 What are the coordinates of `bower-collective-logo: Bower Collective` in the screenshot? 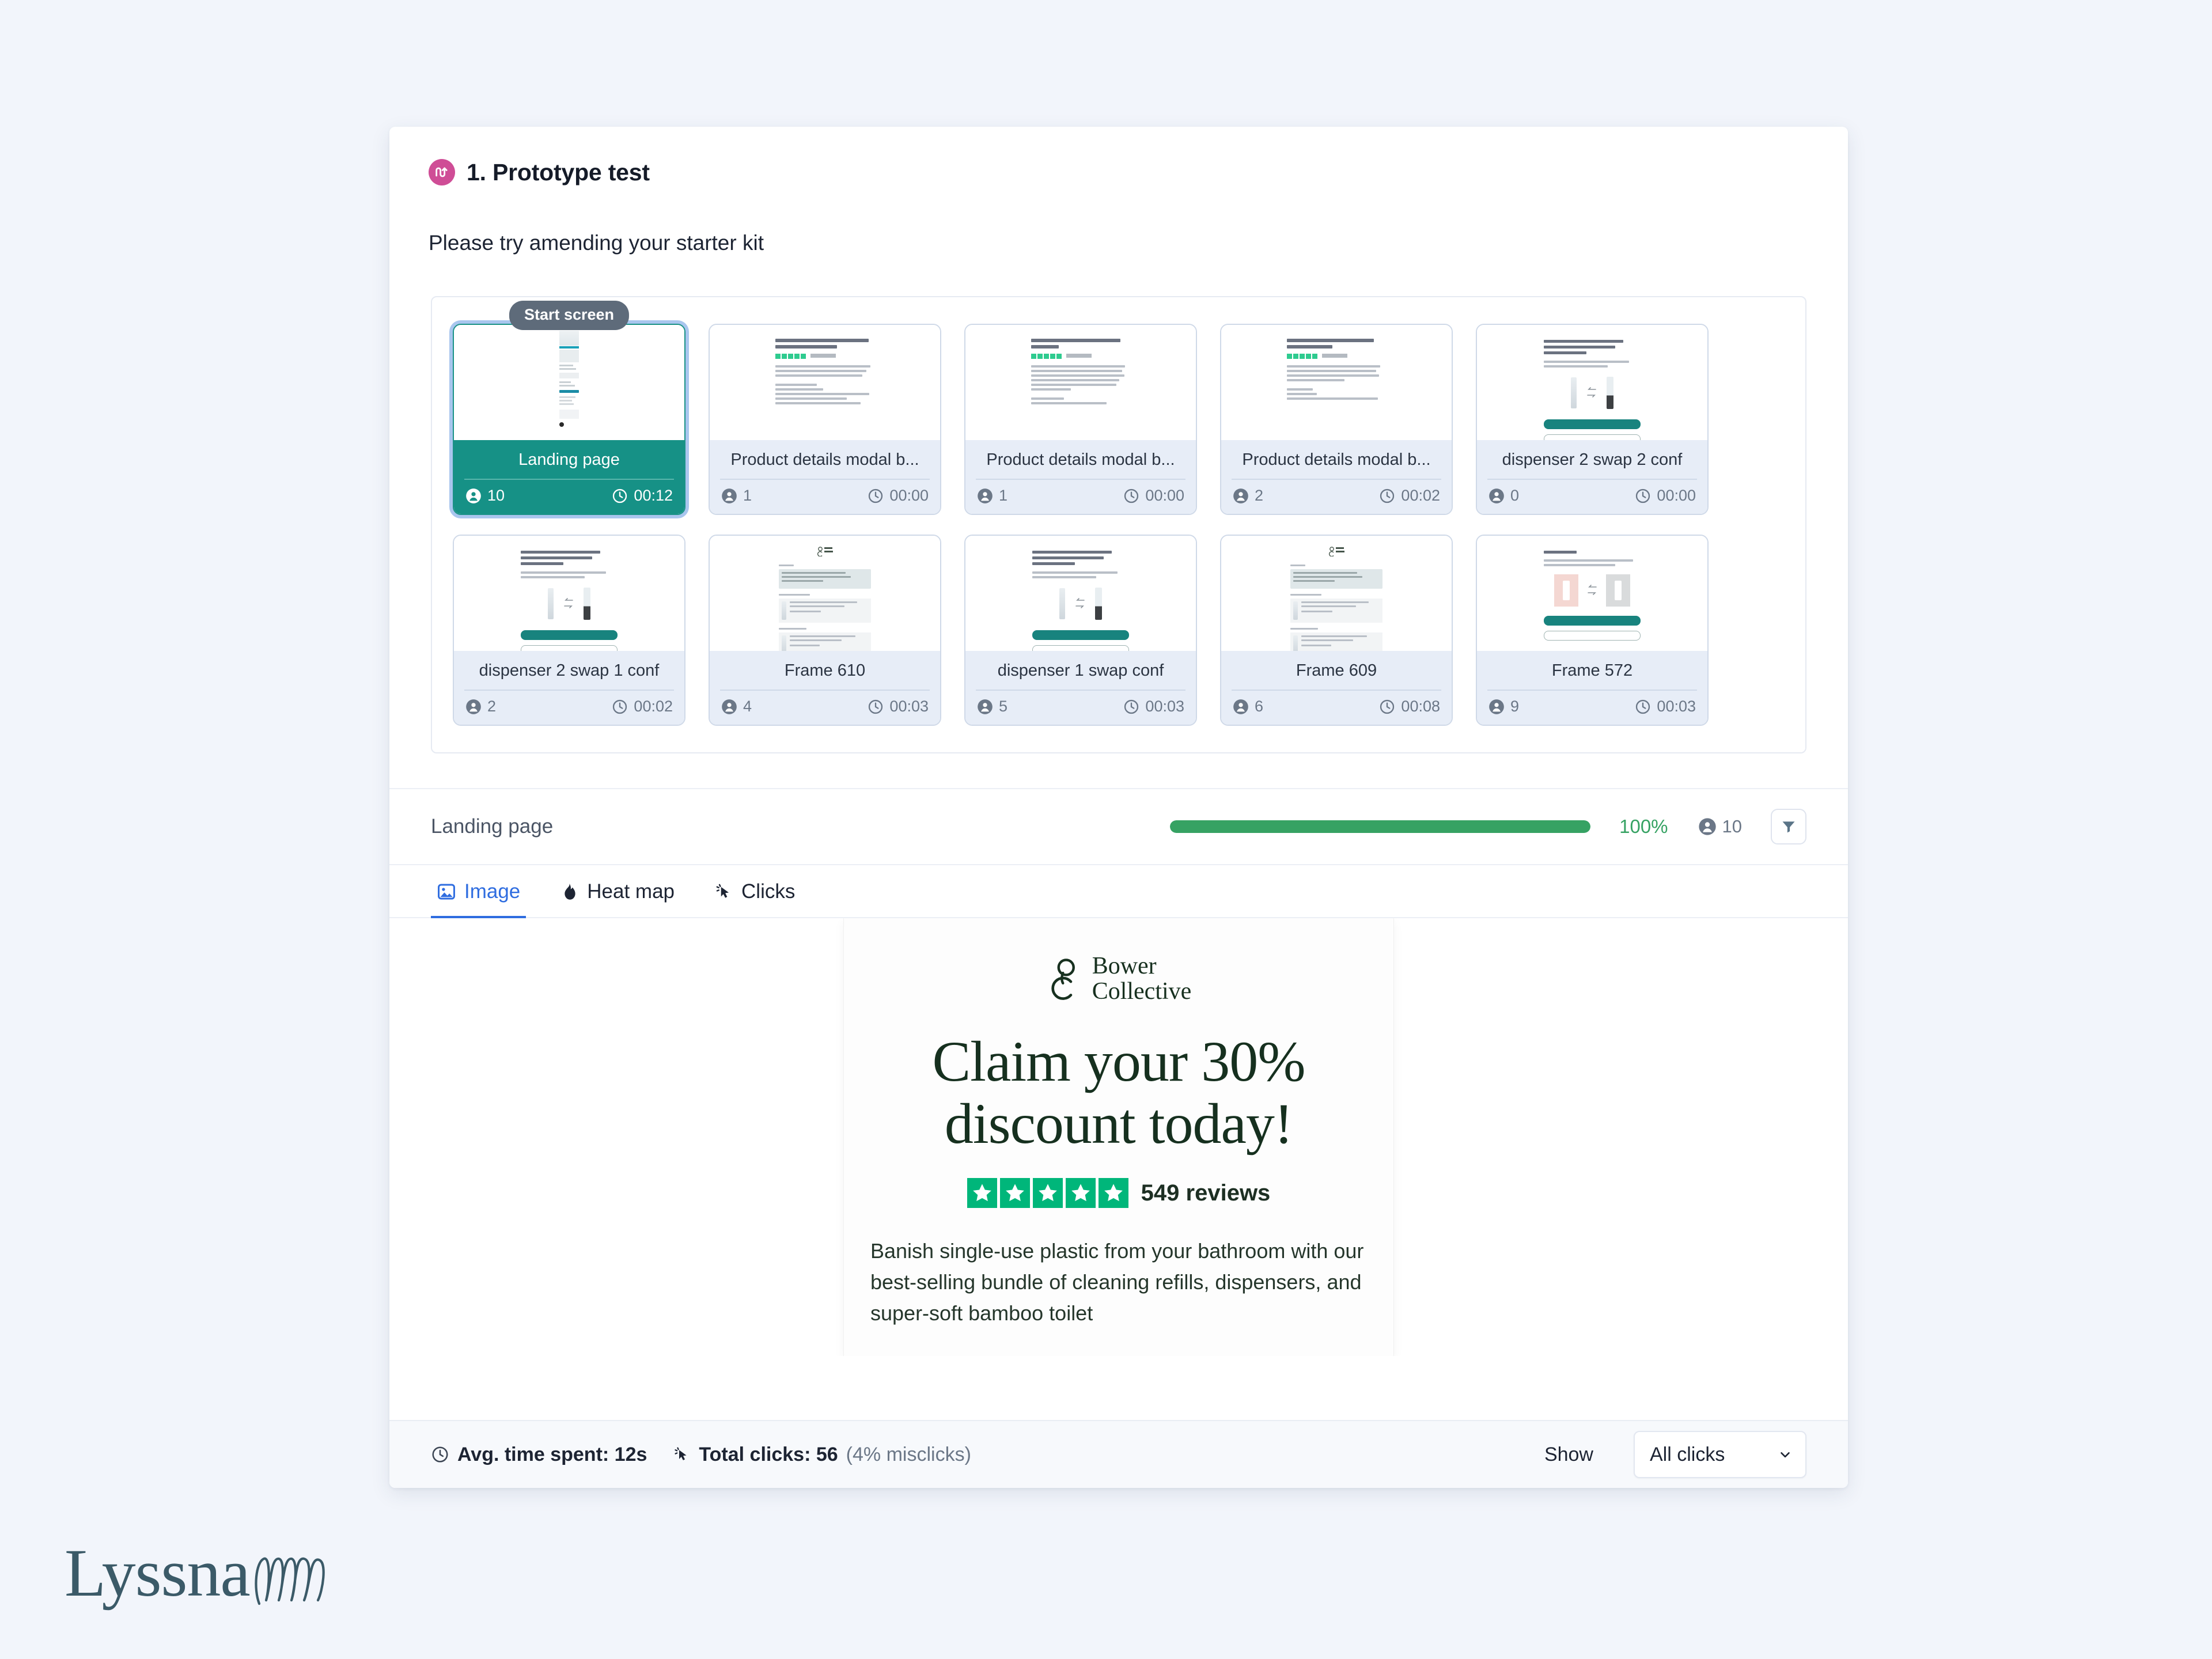 It's located at (1118, 979).